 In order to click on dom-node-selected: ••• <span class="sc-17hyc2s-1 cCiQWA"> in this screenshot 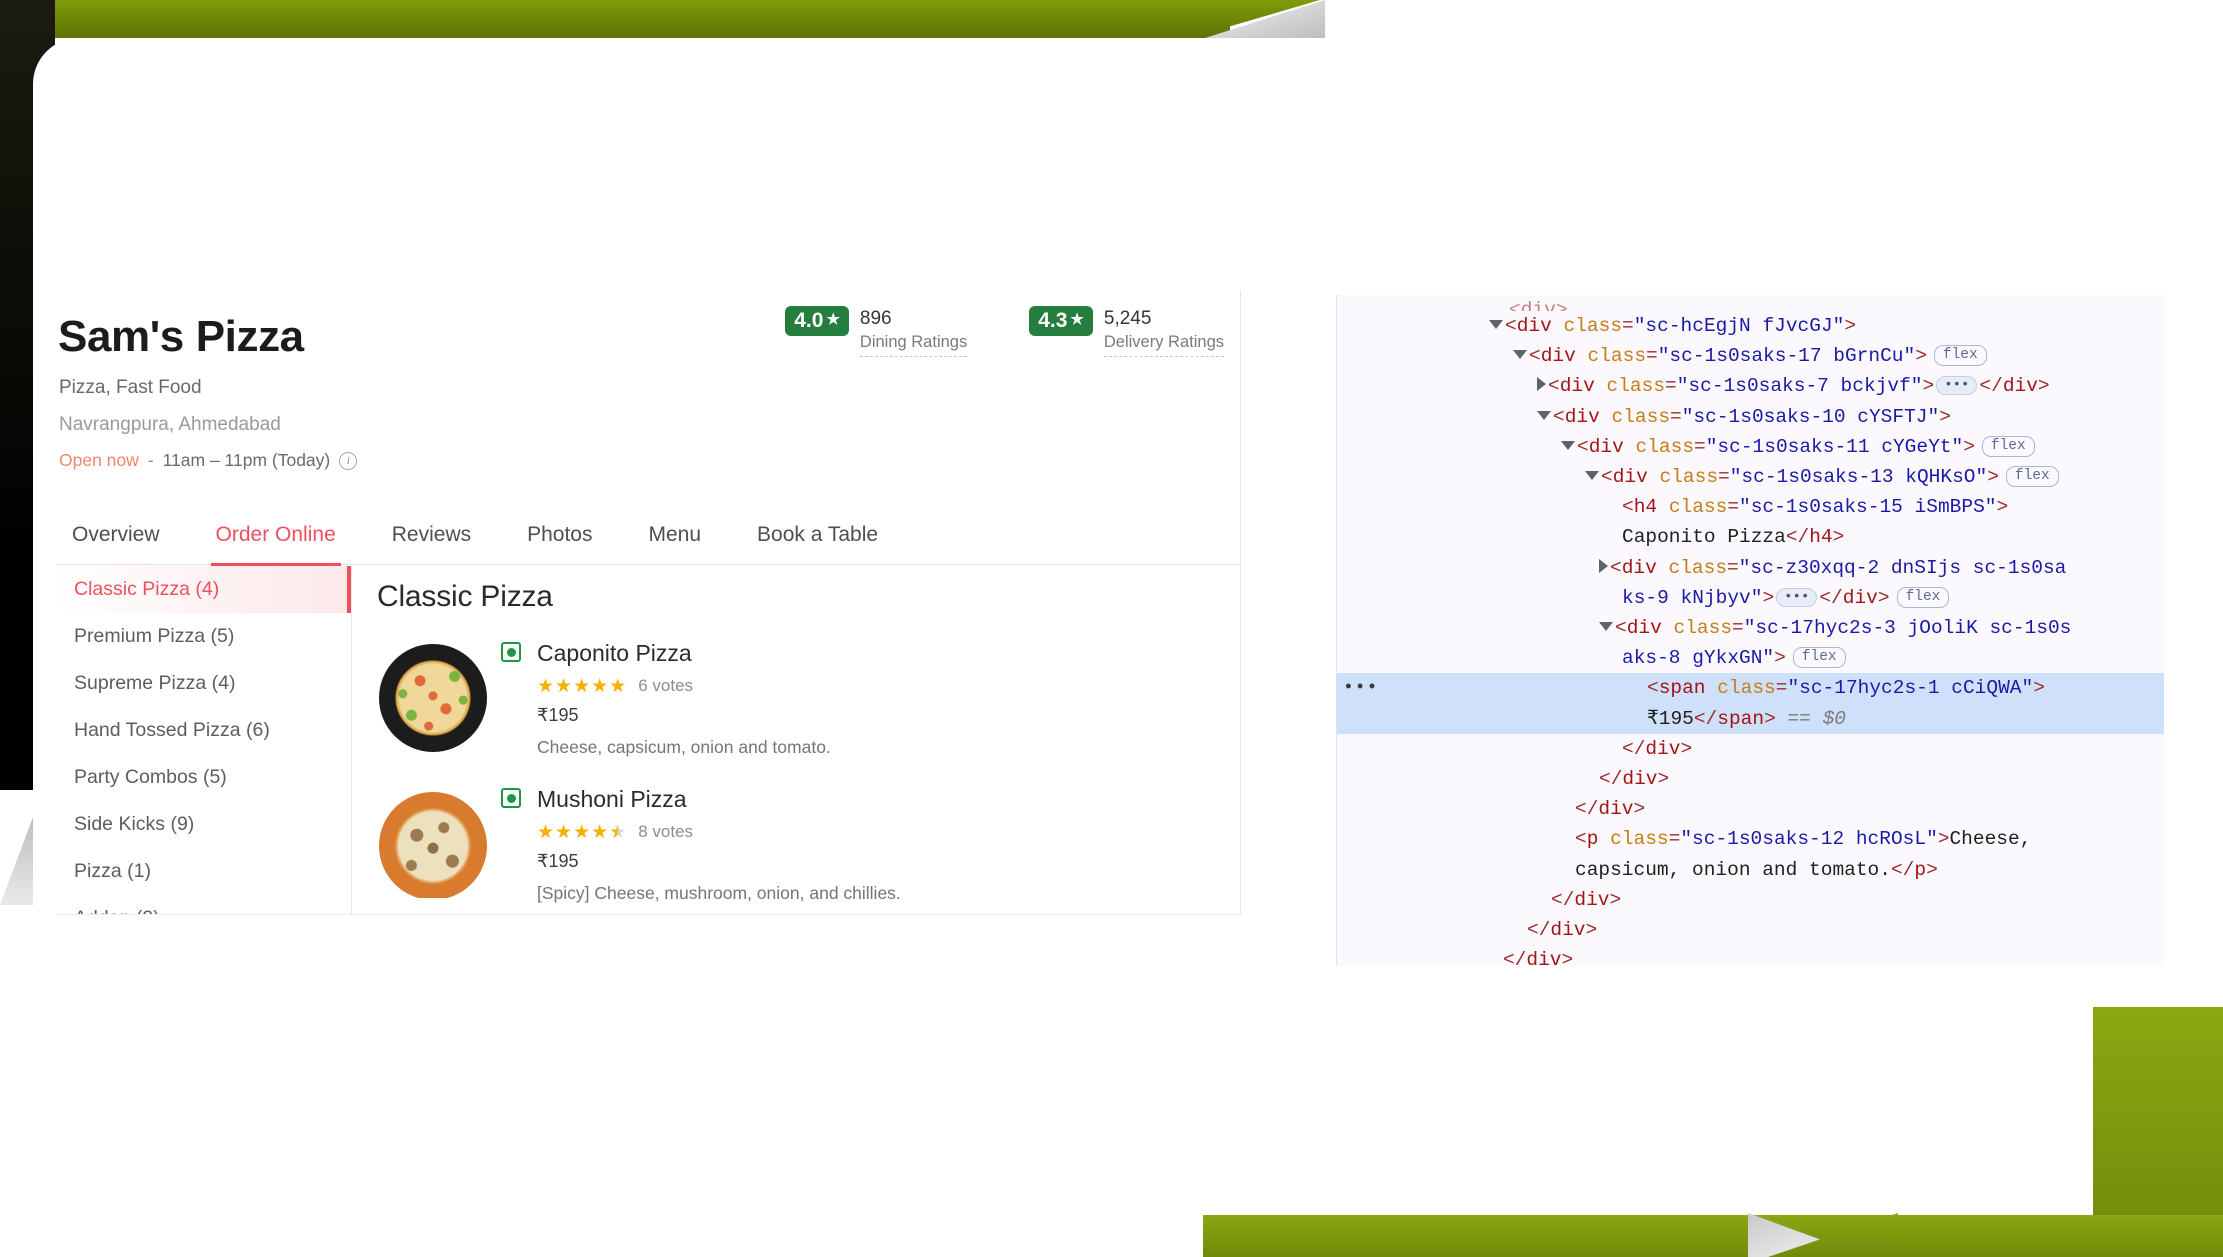, I will do `click(1750, 688)`.